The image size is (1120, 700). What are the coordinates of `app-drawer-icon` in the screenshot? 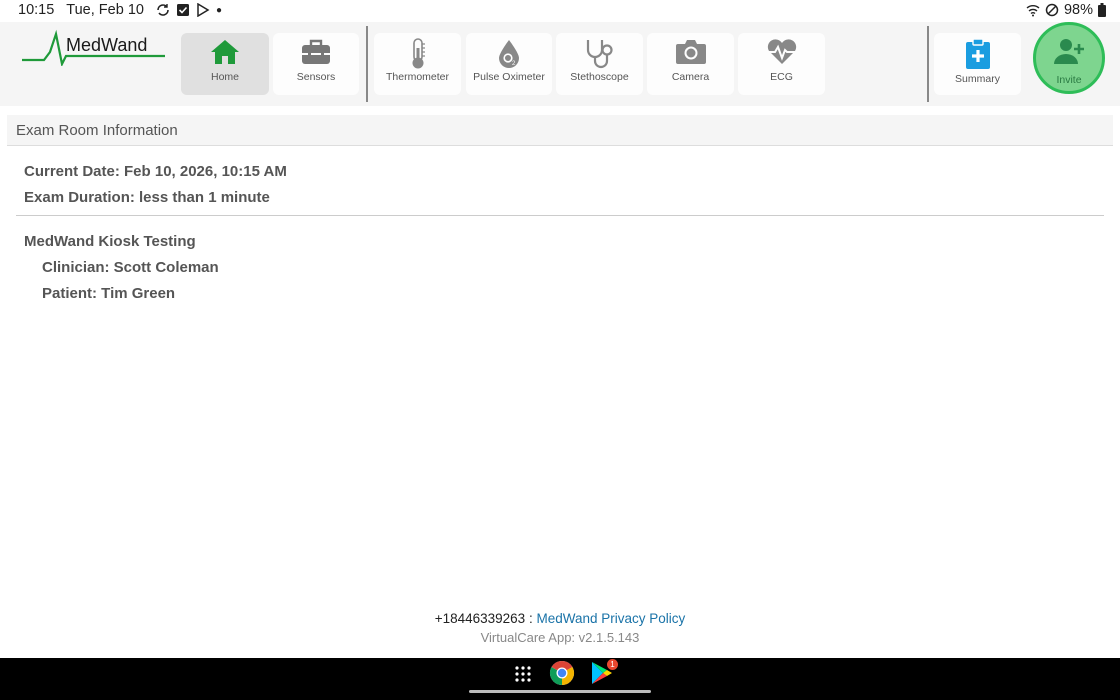 It's located at (523, 674).